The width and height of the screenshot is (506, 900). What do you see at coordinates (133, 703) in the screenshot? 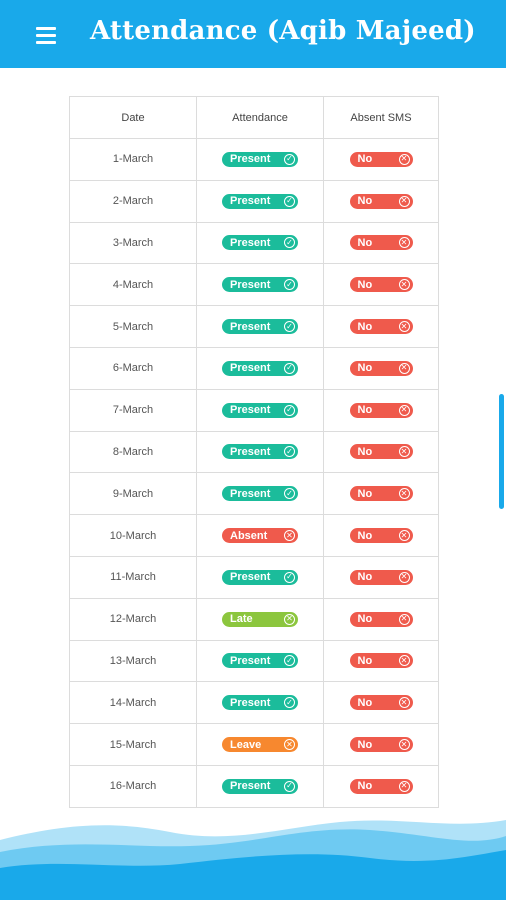
I see `date-cell: 14-March` at bounding box center [133, 703].